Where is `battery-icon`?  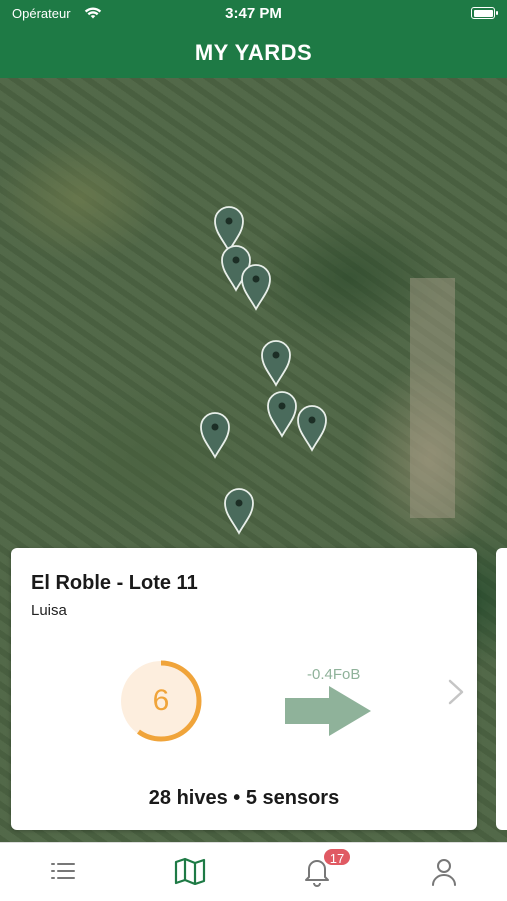
battery-icon is located at coordinates (484, 13).